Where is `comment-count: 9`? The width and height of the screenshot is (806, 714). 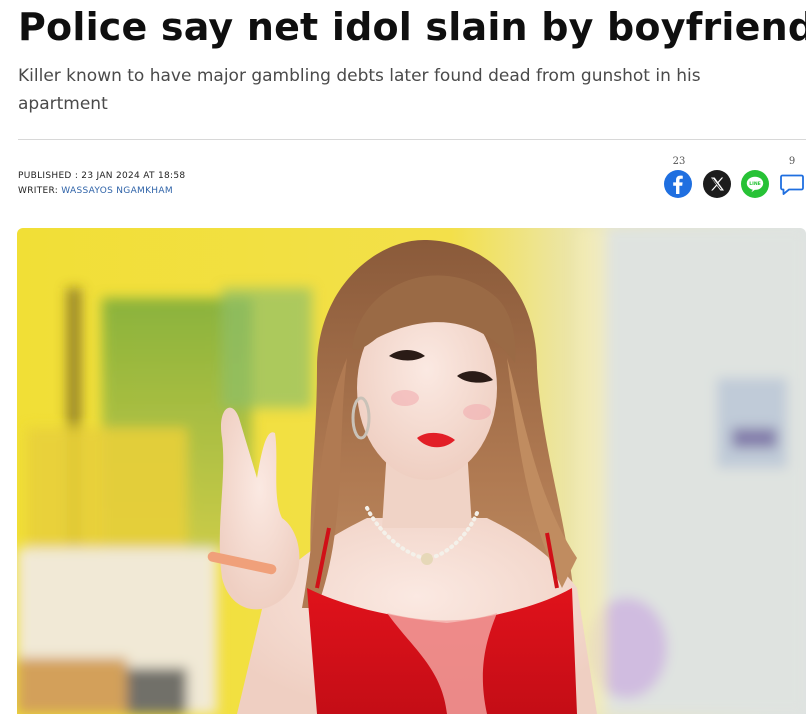 comment-count: 9 is located at coordinates (792, 161).